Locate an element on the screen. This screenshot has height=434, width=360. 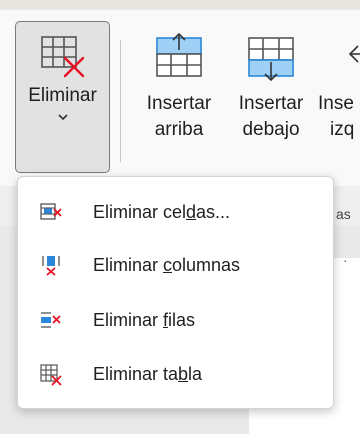
menu-item-label: Eliminar filas is located at coordinates (144, 319).